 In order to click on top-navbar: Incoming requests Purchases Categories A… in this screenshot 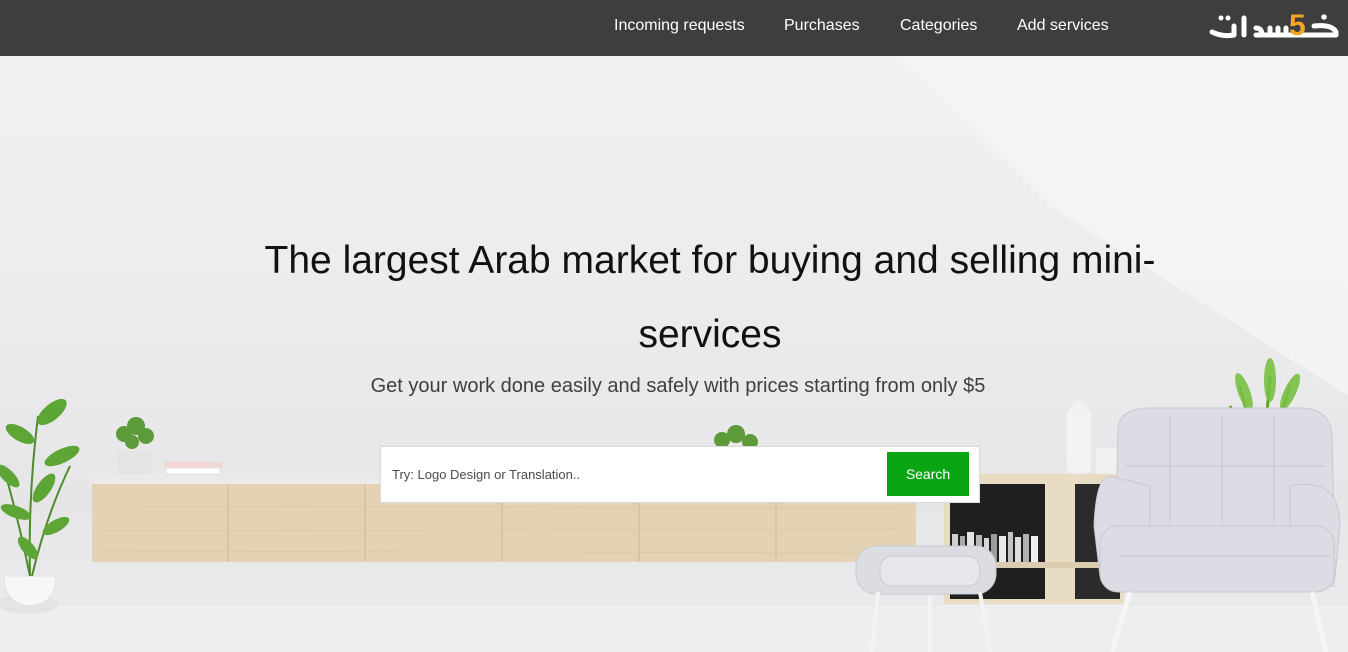, I will do `click(674, 28)`.